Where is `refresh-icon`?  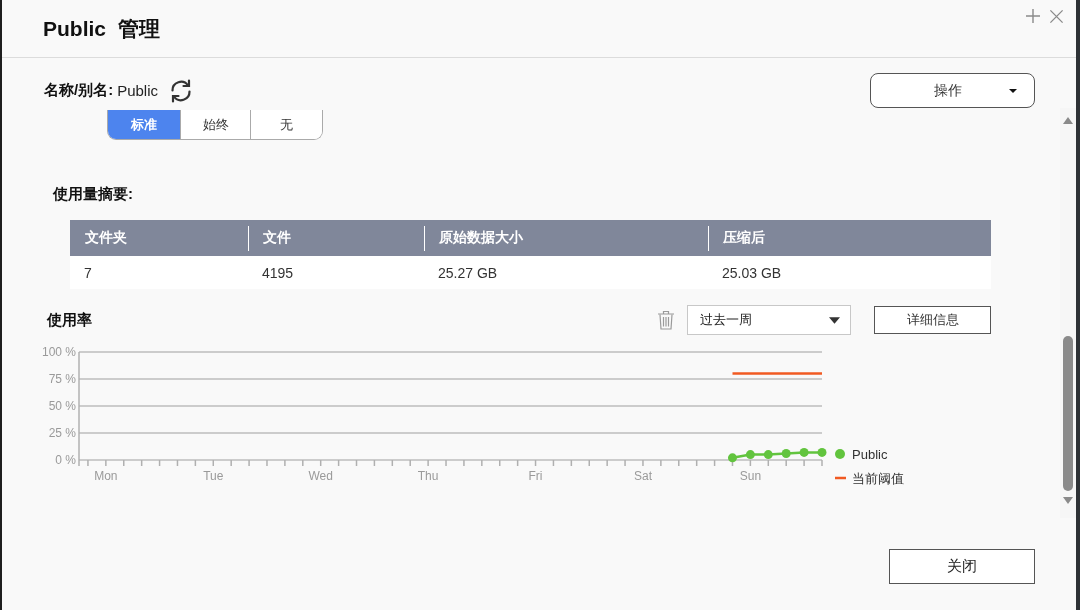 refresh-icon is located at coordinates (181, 90).